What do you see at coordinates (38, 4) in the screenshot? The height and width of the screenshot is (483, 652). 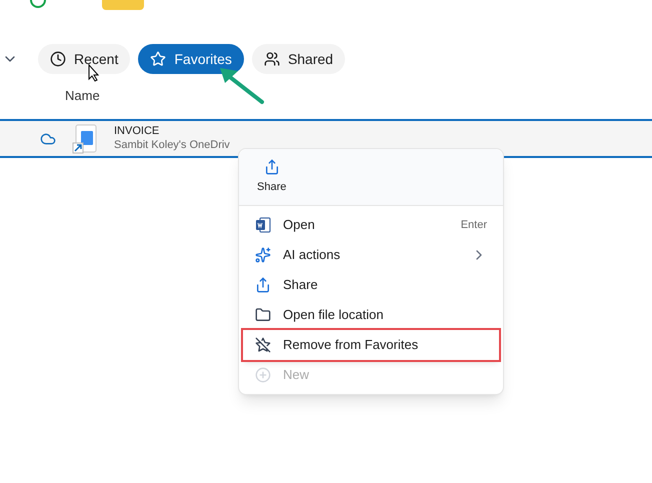 I see `status-icon` at bounding box center [38, 4].